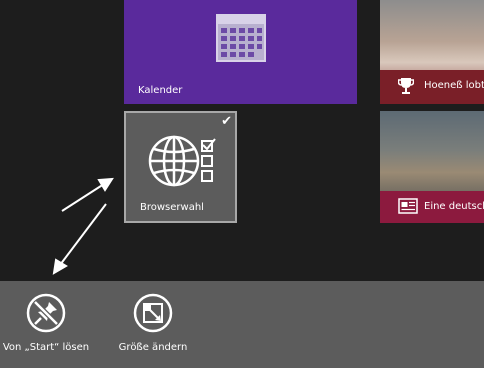 This screenshot has width=484, height=368. What do you see at coordinates (153, 313) in the screenshot?
I see `resize-icon` at bounding box center [153, 313].